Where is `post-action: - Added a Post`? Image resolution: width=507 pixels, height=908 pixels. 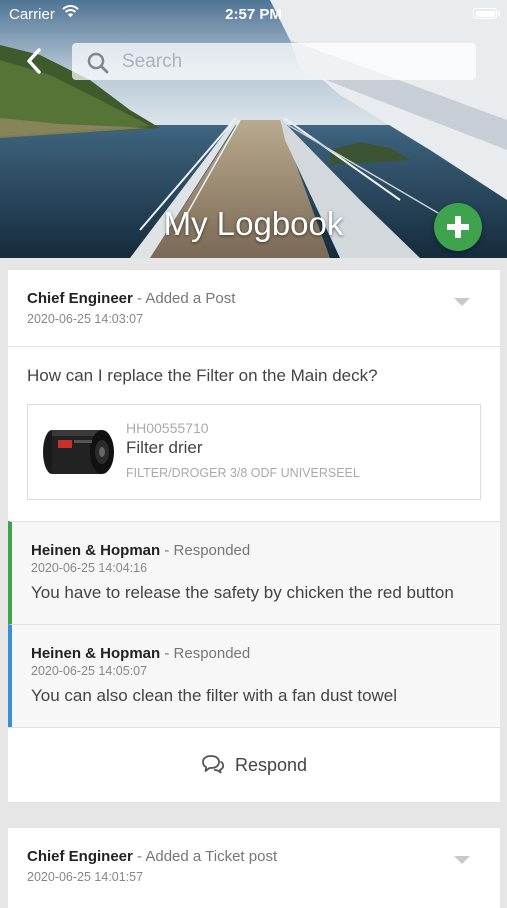 post-action: - Added a Post is located at coordinates (184, 298).